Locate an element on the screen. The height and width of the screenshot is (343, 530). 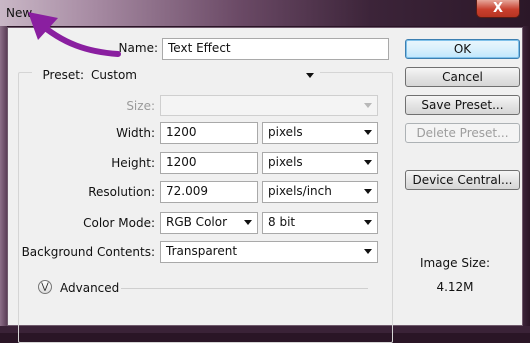
preset-select: Custom is located at coordinates (202, 75).